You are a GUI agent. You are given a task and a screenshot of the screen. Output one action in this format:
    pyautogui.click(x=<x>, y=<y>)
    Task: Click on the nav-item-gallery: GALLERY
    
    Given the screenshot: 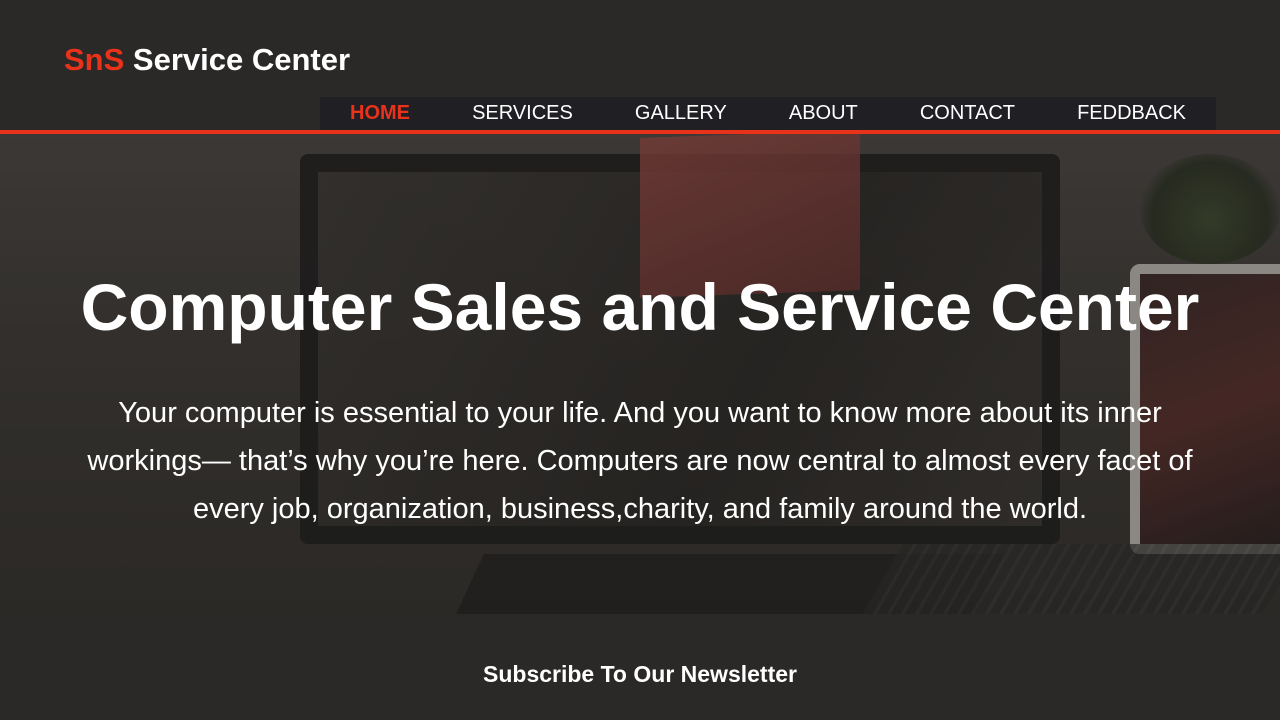 What is the action you would take?
    pyautogui.click(x=681, y=113)
    